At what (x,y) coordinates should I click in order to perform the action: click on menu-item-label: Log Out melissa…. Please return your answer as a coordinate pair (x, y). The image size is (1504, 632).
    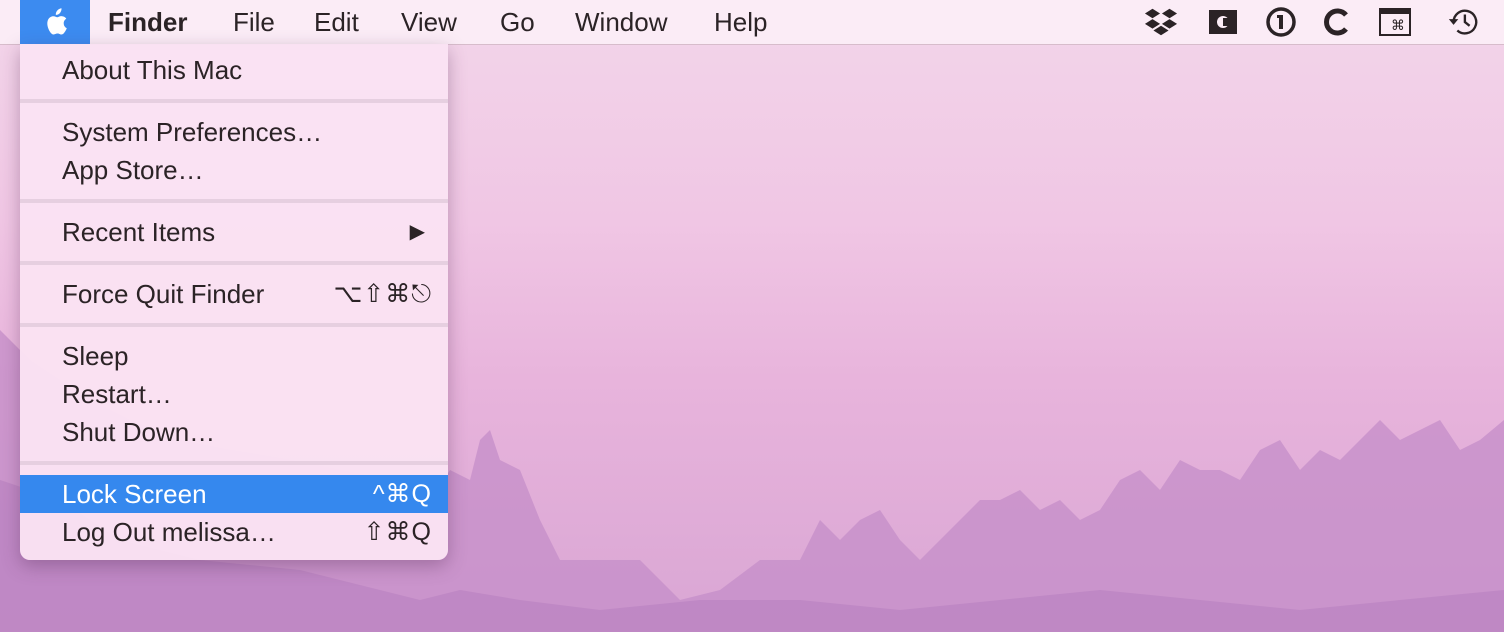
    Looking at the image, I should click on (169, 532).